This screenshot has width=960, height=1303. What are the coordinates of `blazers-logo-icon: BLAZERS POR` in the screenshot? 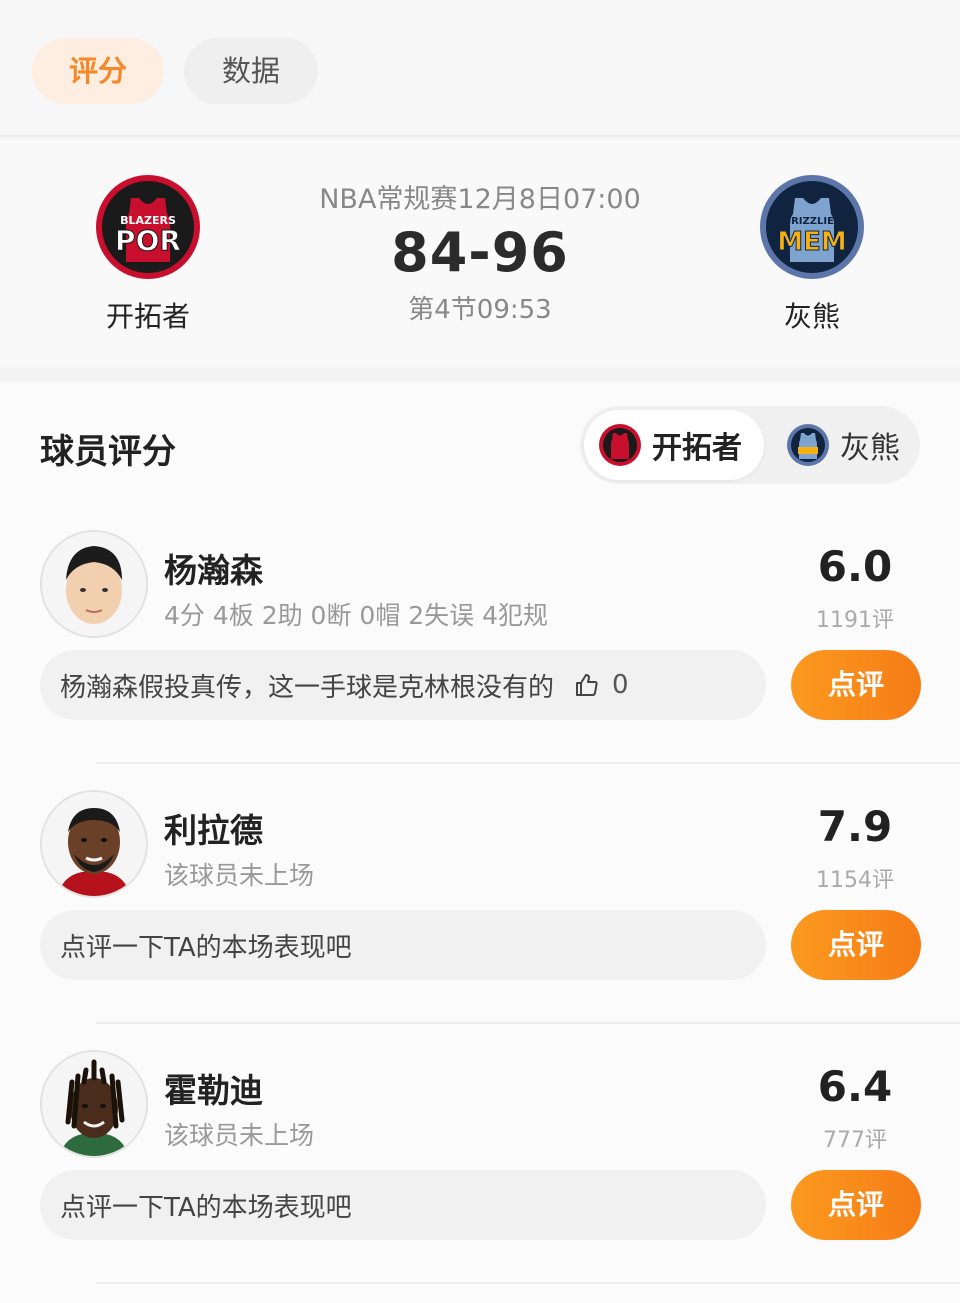 It's located at (148, 227).